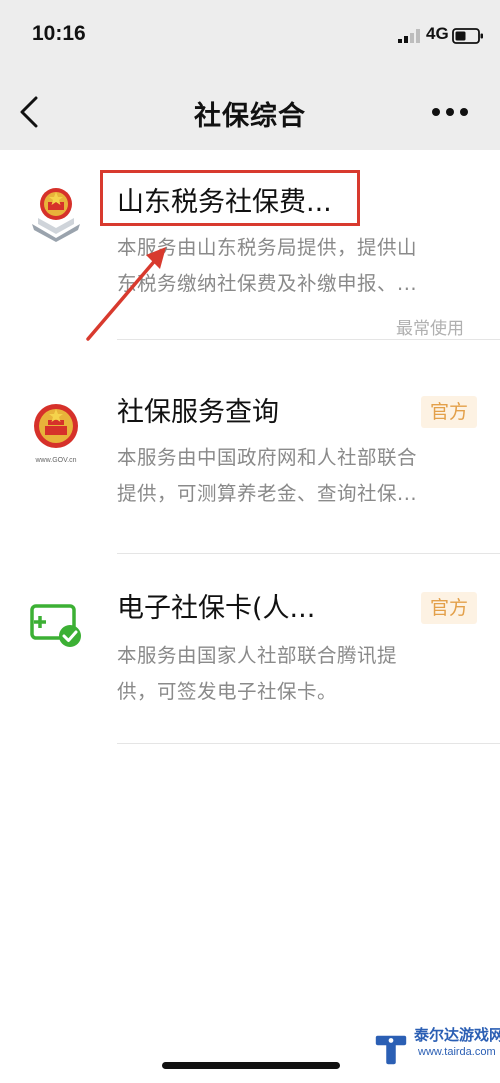 The image size is (500, 1083). What do you see at coordinates (297, 674) in the screenshot?
I see `item-description: 本服务由国家人社部联合腾讯提 供，可签发电子社保卡。` at bounding box center [297, 674].